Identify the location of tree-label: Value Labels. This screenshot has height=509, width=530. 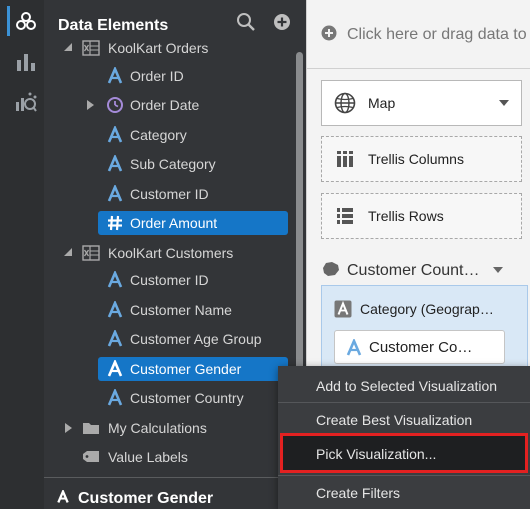
(148, 457).